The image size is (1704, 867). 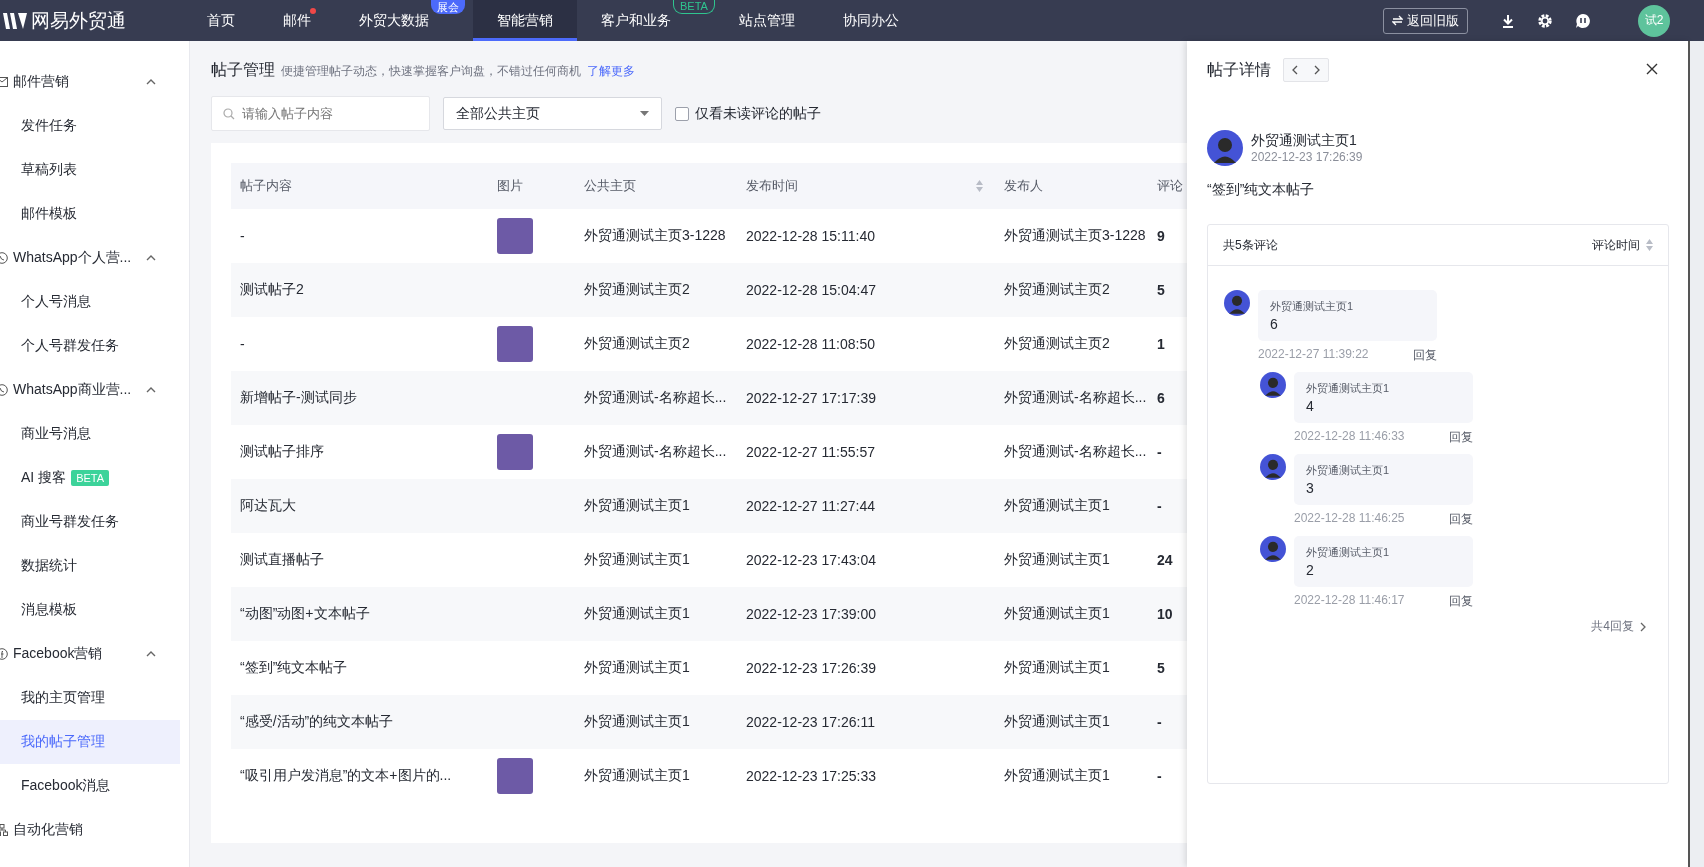 What do you see at coordinates (320, 113) in the screenshot?
I see `search-field: 请输入帖子内容` at bounding box center [320, 113].